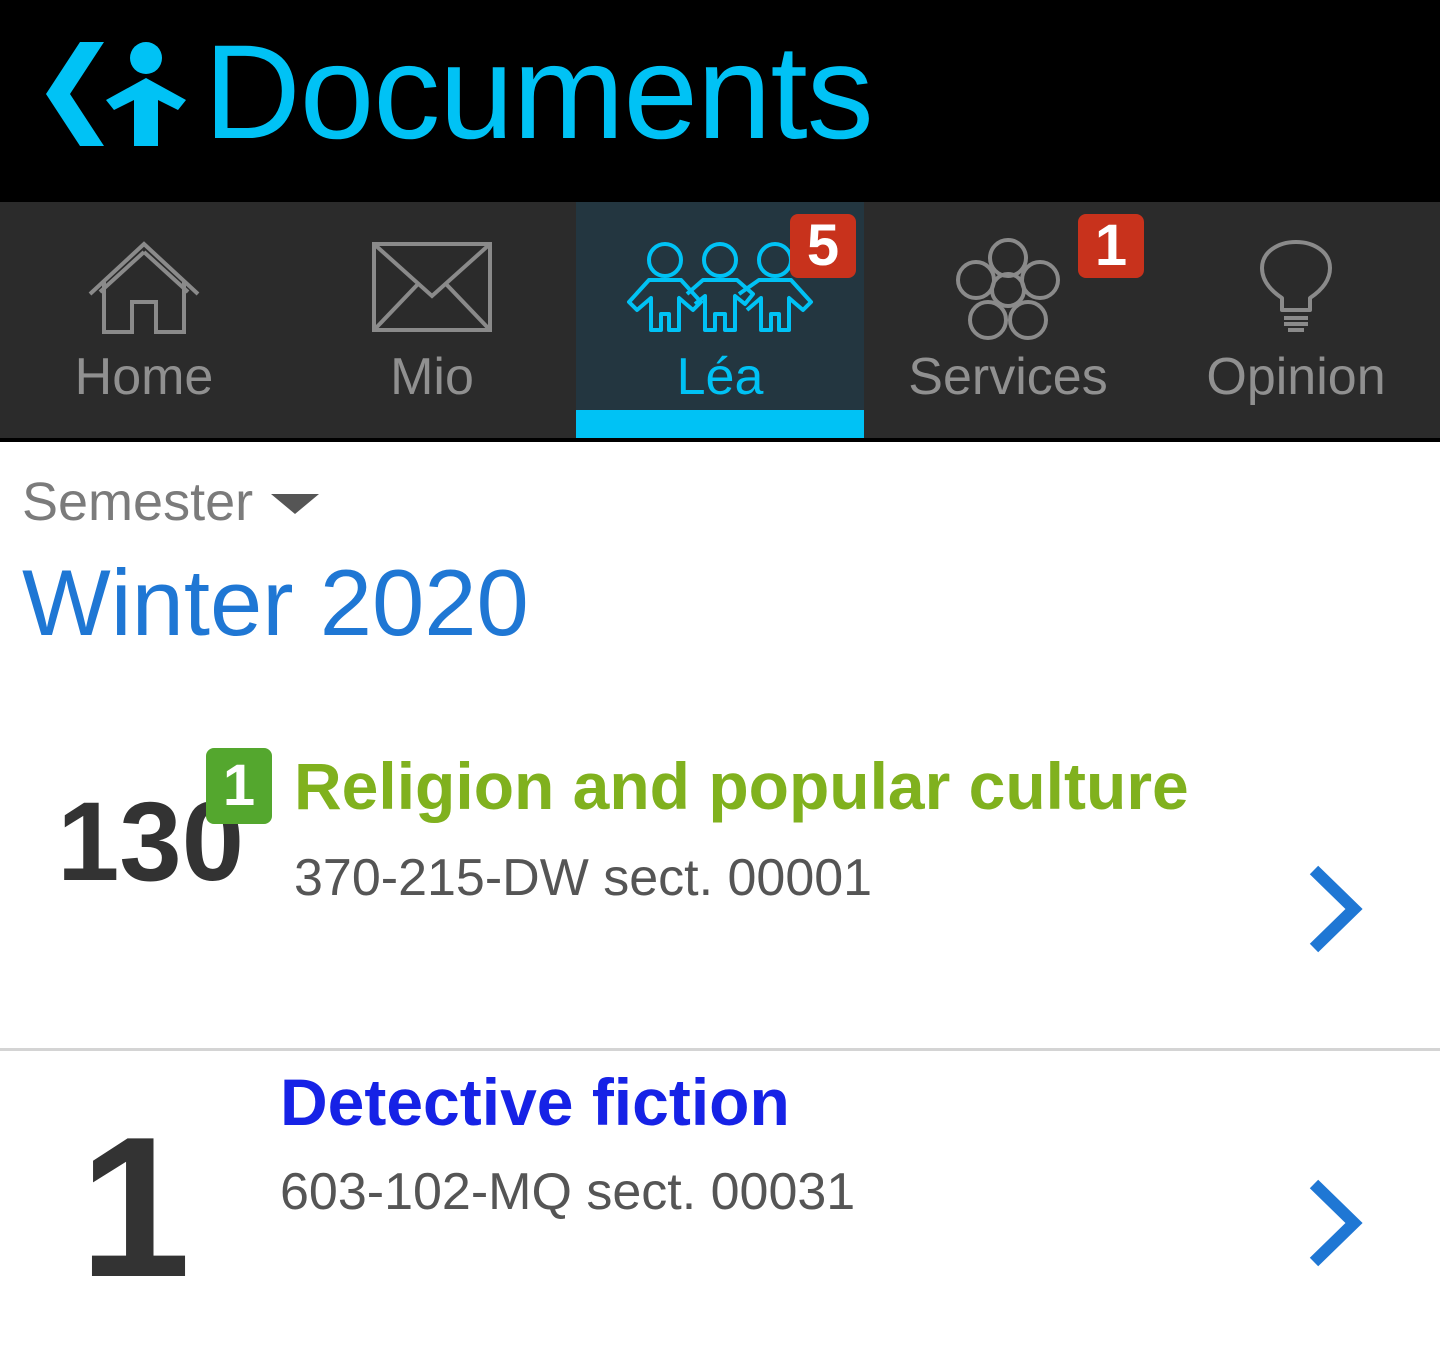 Image resolution: width=1440 pixels, height=1351 pixels. Describe the element at coordinates (1296, 286) in the screenshot. I see `lightbulb-icon` at that location.